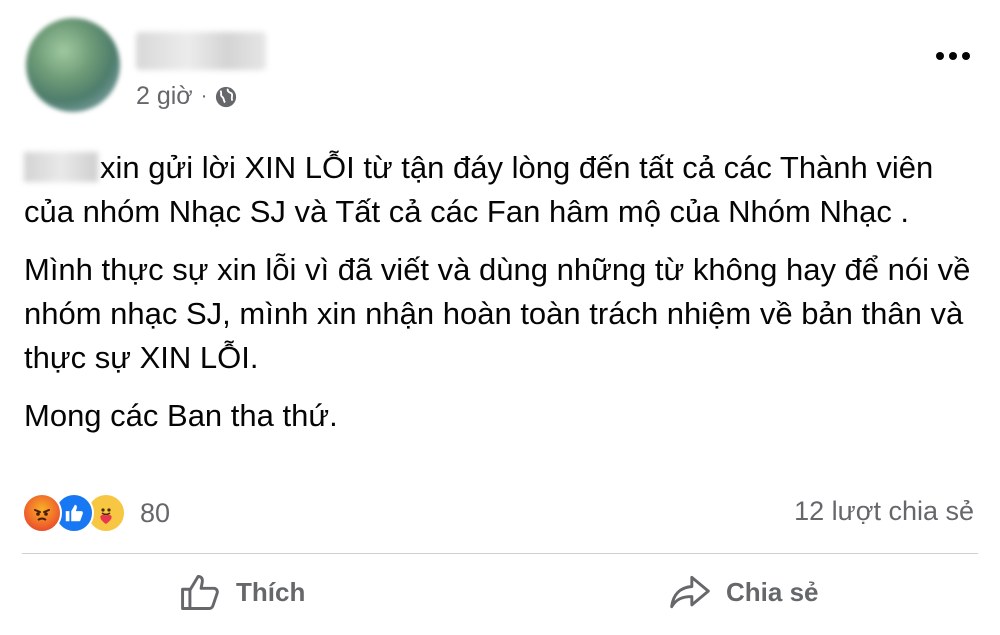 Image resolution: width=1000 pixels, height=635 pixels. What do you see at coordinates (61, 167) in the screenshot?
I see `blurred-name` at bounding box center [61, 167].